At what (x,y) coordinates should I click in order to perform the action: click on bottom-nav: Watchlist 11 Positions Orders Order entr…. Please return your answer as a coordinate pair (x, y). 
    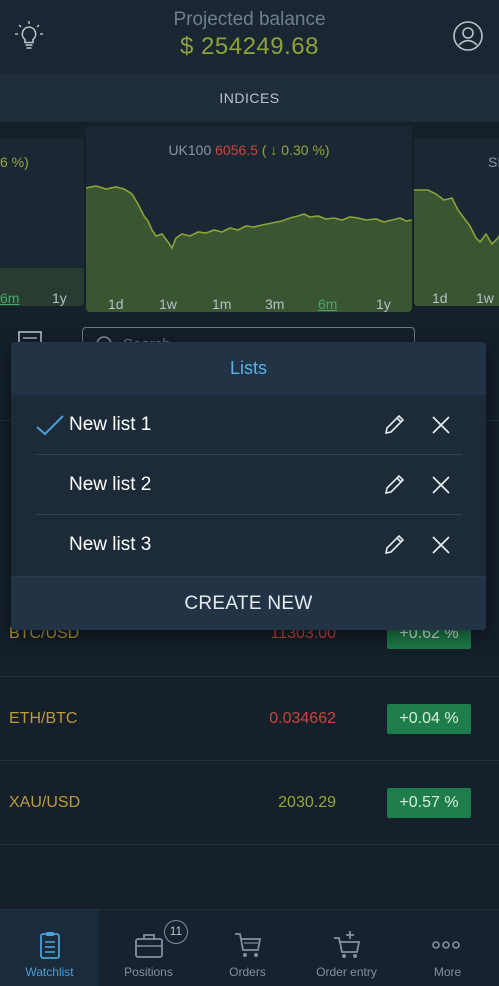
    Looking at the image, I should click on (249, 947).